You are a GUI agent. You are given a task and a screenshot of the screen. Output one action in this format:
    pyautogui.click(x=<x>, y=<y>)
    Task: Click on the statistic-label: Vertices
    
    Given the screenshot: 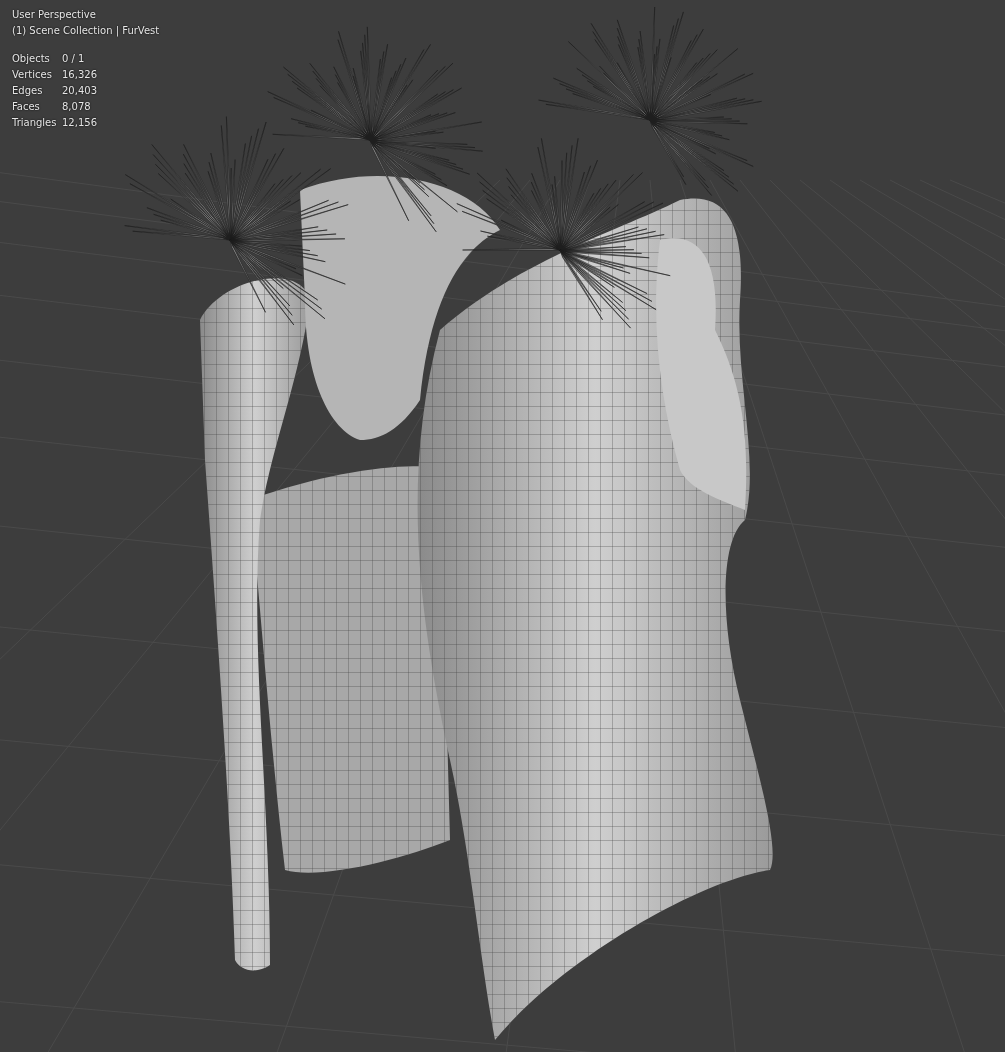 What is the action you would take?
    pyautogui.click(x=32, y=75)
    